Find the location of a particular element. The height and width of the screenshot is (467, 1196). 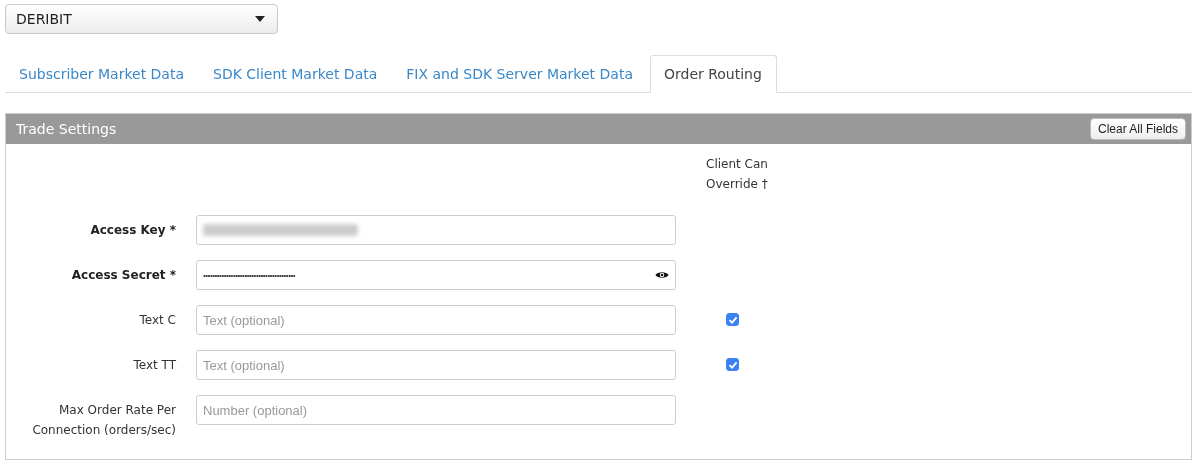

tab: Order Routing is located at coordinates (713, 74).